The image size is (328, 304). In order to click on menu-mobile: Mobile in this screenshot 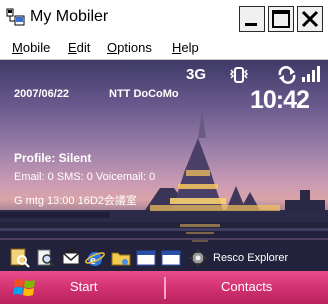, I will do `click(31, 47)`.